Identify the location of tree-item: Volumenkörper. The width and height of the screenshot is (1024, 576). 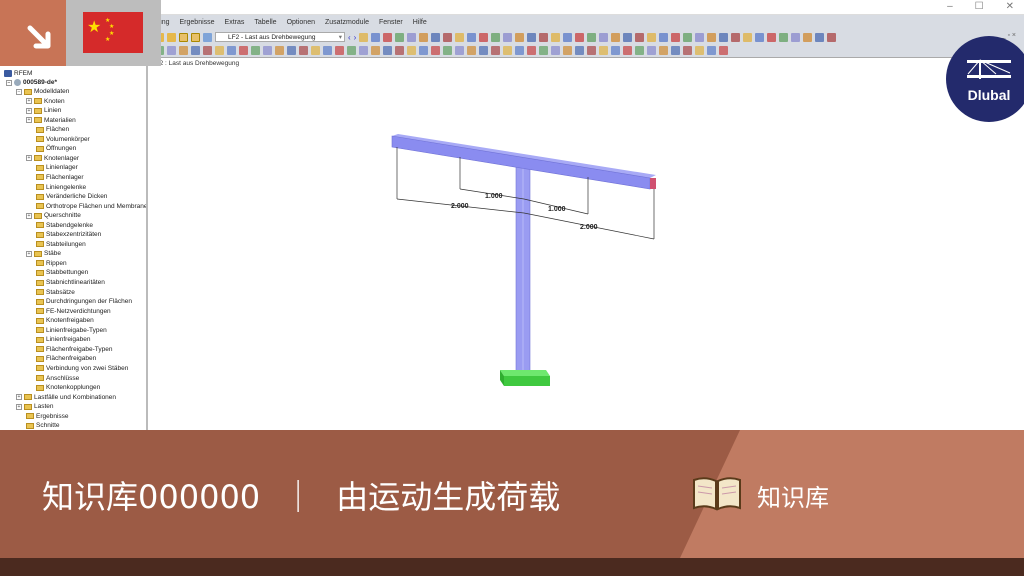
(58, 139).